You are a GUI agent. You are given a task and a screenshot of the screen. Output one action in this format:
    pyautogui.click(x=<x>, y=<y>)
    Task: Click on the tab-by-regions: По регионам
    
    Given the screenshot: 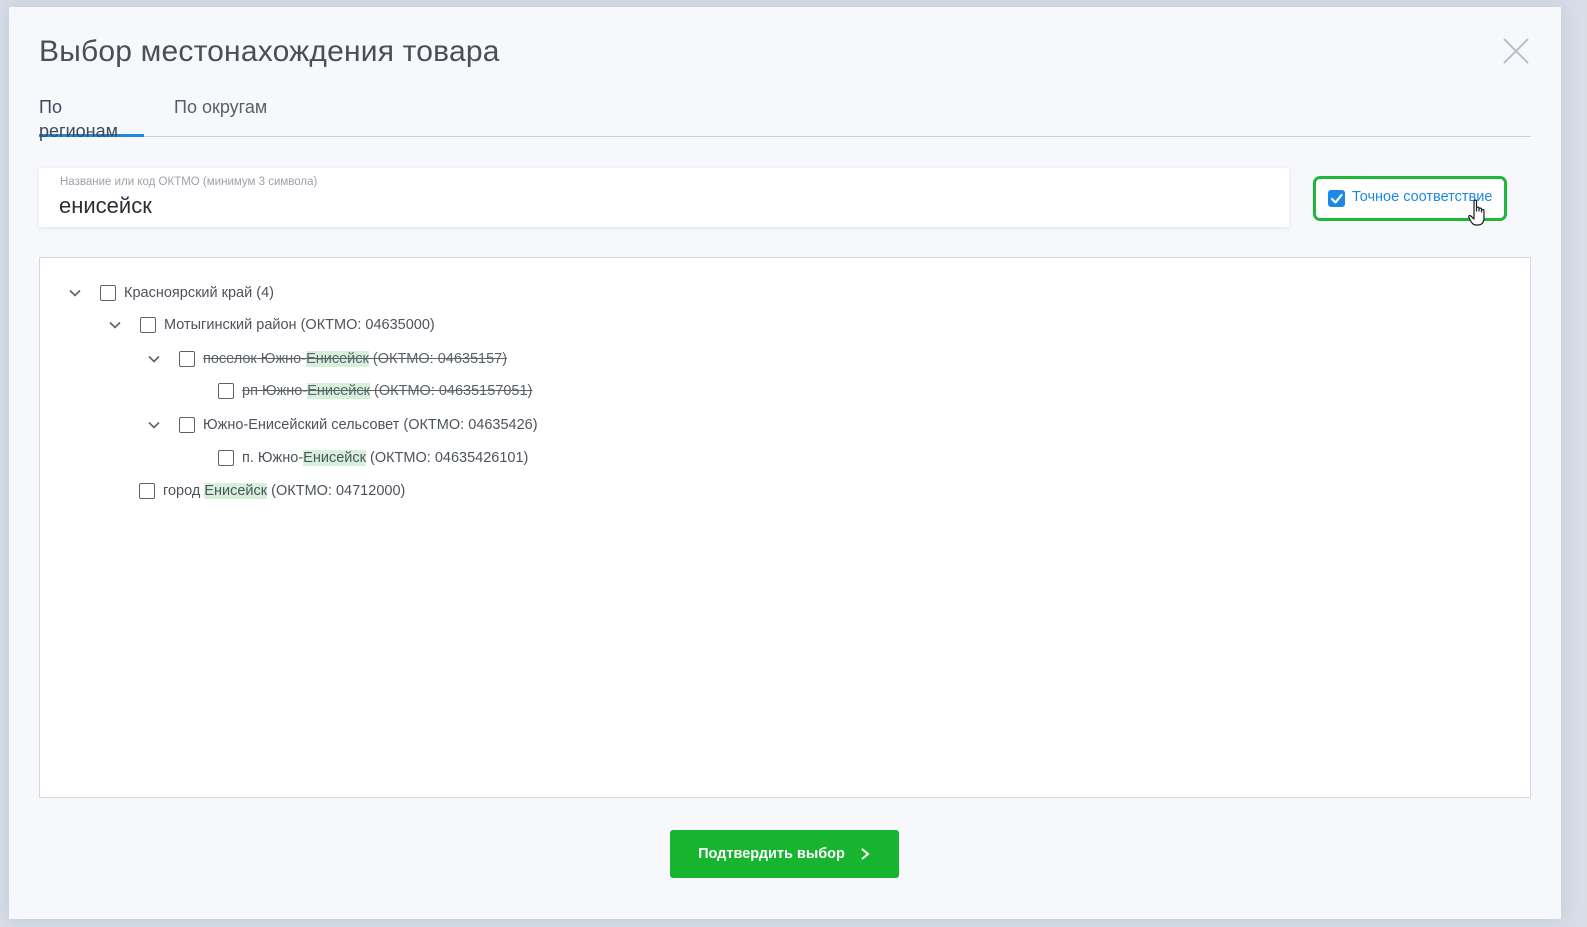 What is the action you would take?
    pyautogui.click(x=91, y=118)
    